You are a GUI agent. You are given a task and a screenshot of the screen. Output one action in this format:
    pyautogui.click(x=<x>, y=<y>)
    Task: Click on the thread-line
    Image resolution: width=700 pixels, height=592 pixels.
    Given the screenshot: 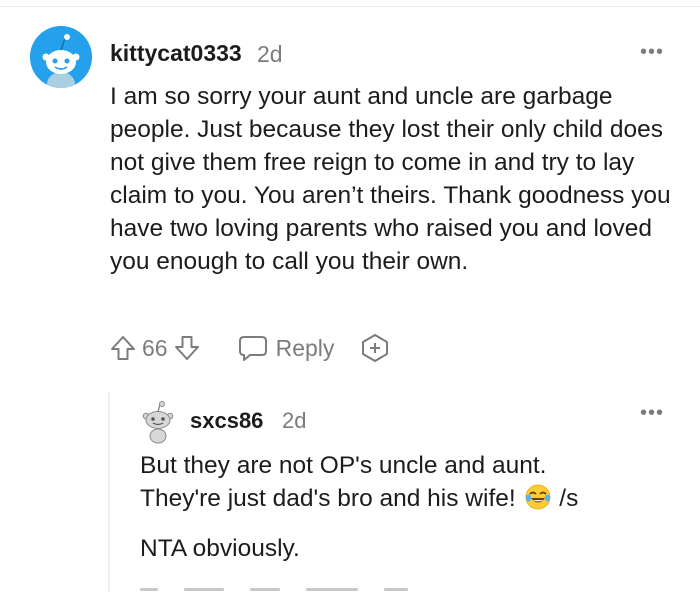 What is the action you would take?
    pyautogui.click(x=109, y=492)
    